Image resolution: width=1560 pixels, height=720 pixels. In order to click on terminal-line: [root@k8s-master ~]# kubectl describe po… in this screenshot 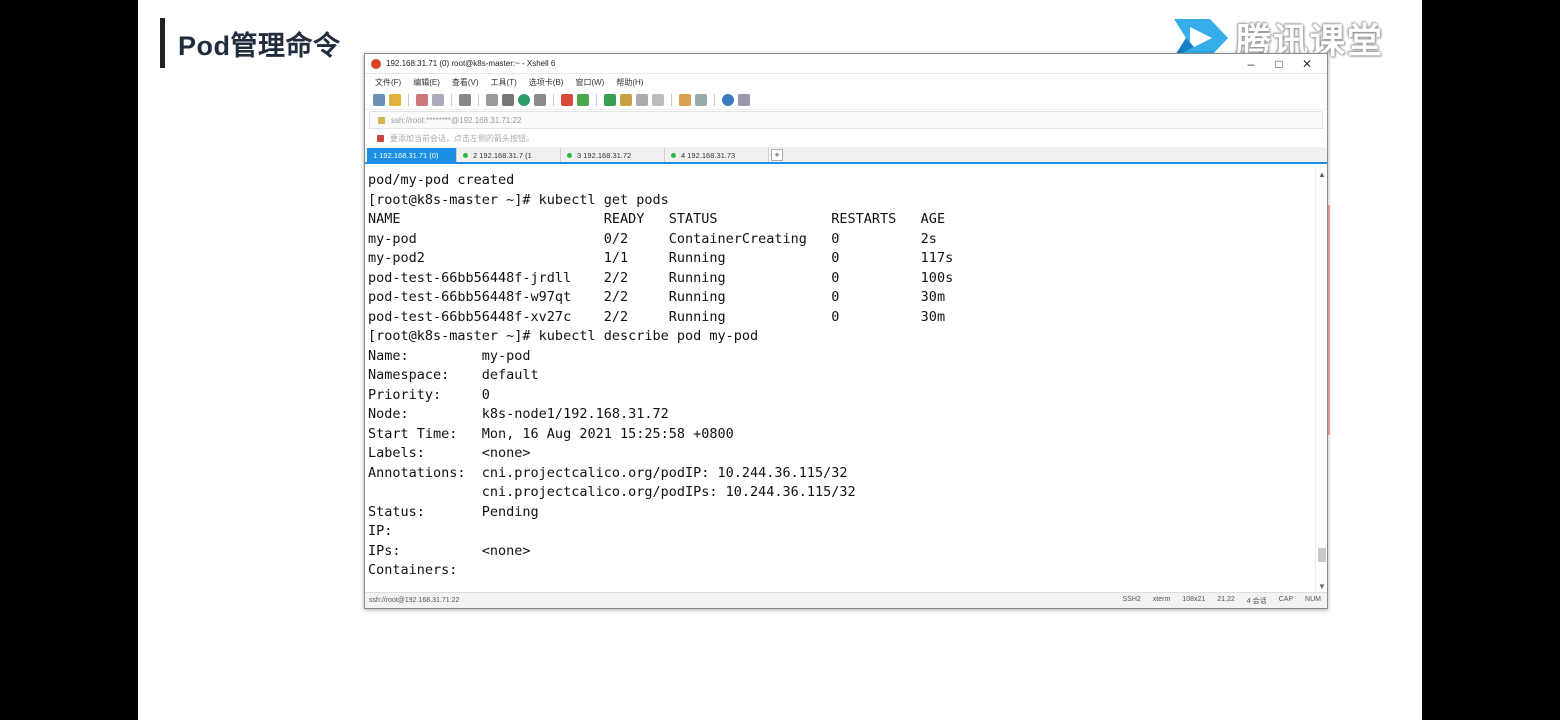, I will do `click(563, 336)`.